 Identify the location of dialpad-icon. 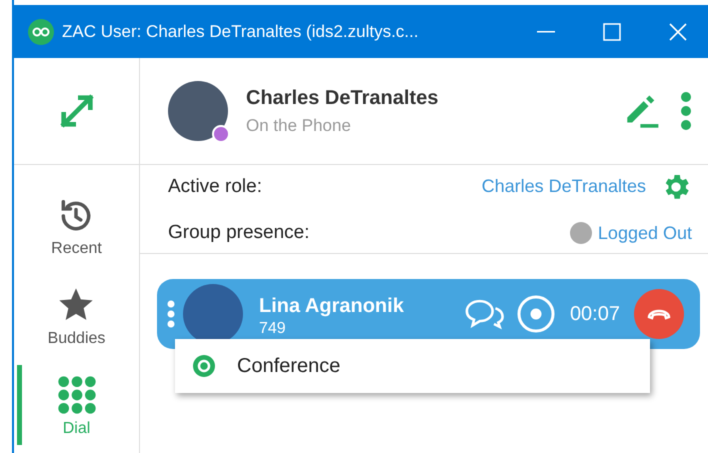
(76, 395).